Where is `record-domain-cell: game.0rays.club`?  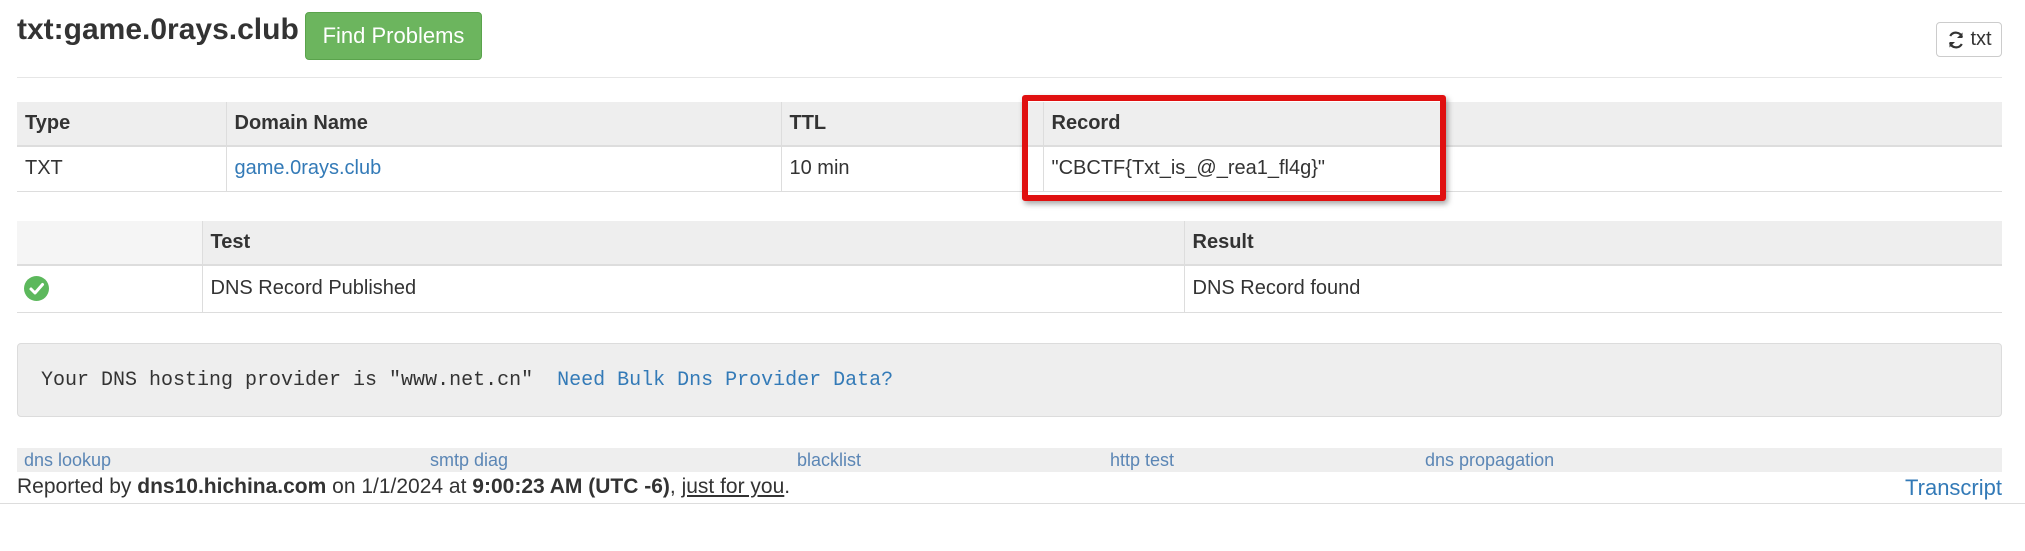
record-domain-cell: game.0rays.club is located at coordinates (503, 169).